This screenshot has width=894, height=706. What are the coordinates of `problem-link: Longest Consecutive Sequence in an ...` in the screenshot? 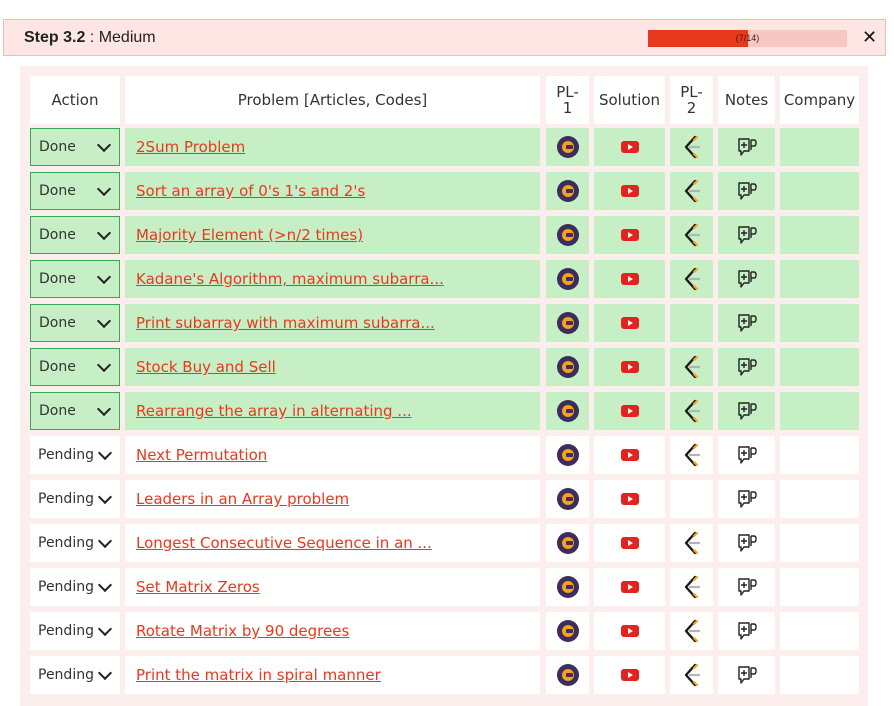 It's located at (284, 543).